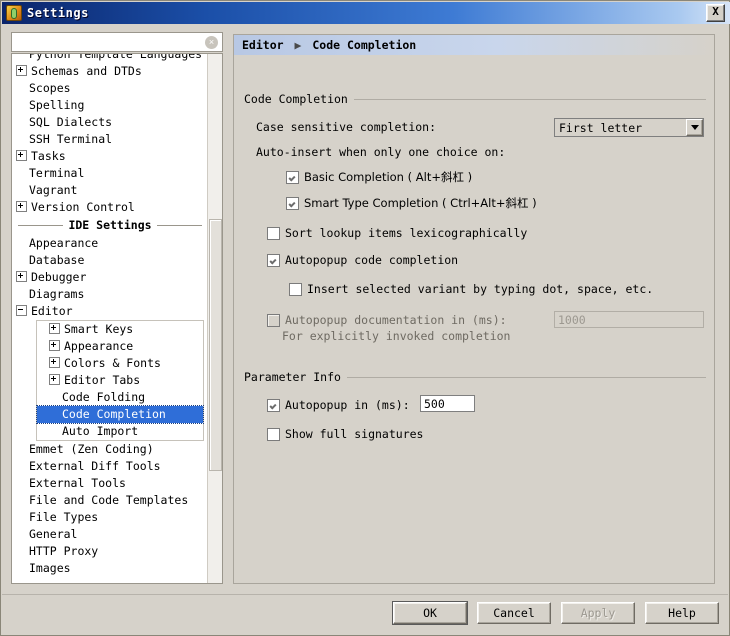 The height and width of the screenshot is (636, 730). I want to click on sidebar-item: Auto Import, so click(120, 431).